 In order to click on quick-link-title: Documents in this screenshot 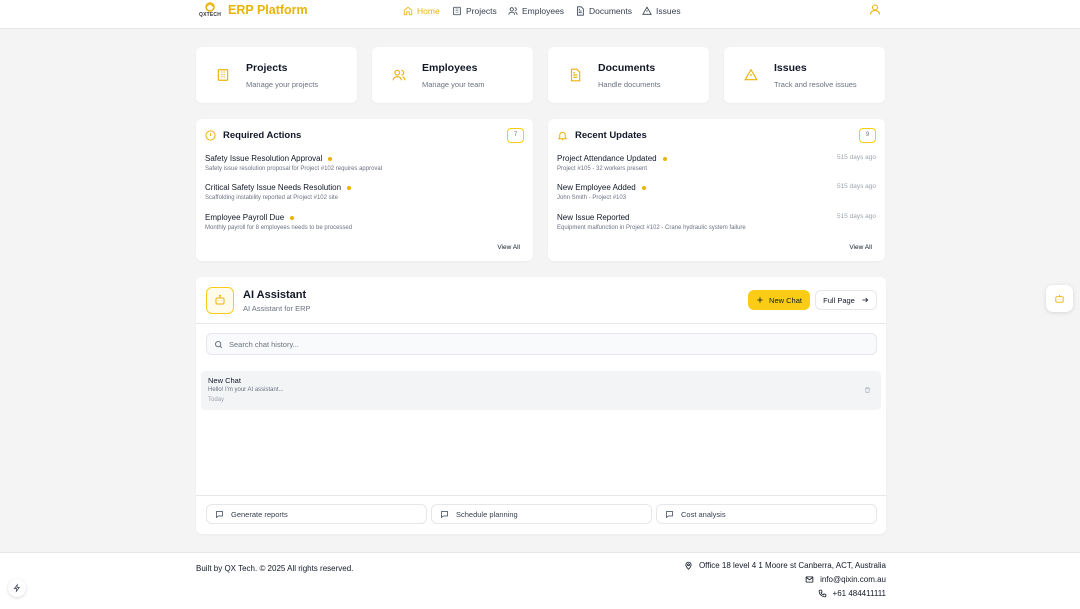, I will do `click(627, 68)`.